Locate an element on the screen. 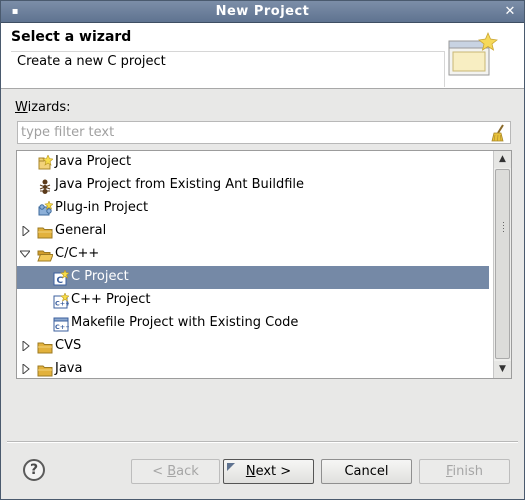 This screenshot has width=525, height=500. clear-filter-icon is located at coordinates (498, 133).